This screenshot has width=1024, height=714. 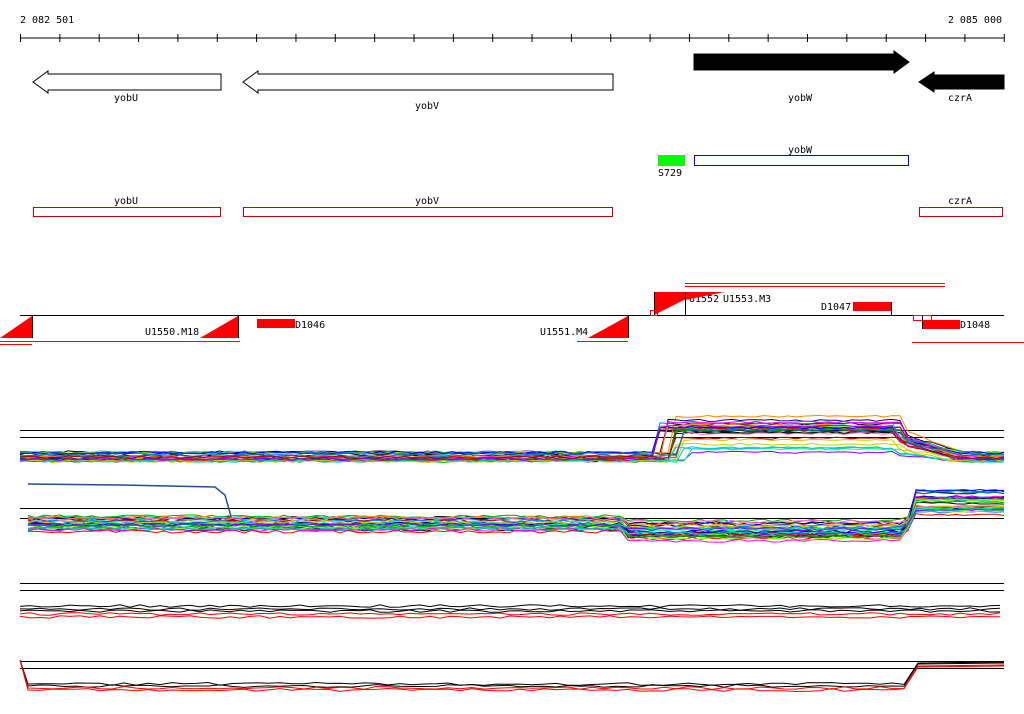 I want to click on gene-label: yobW, so click(x=800, y=98).